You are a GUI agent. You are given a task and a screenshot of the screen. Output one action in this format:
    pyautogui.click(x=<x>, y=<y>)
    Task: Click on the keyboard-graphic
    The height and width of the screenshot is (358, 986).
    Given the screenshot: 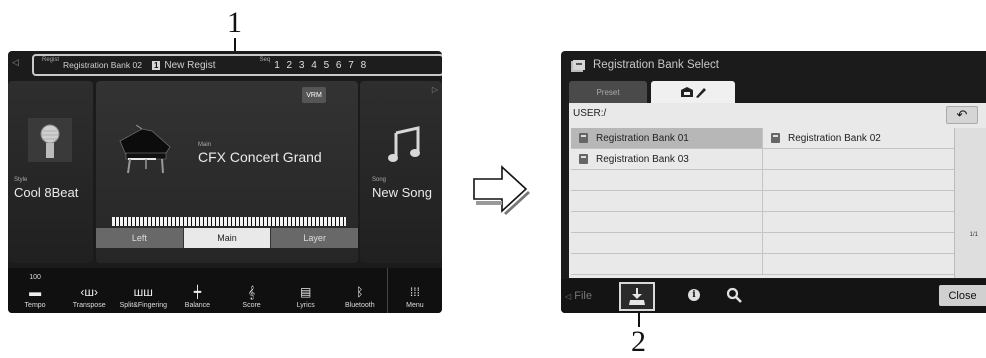 What is the action you would take?
    pyautogui.click(x=229, y=221)
    